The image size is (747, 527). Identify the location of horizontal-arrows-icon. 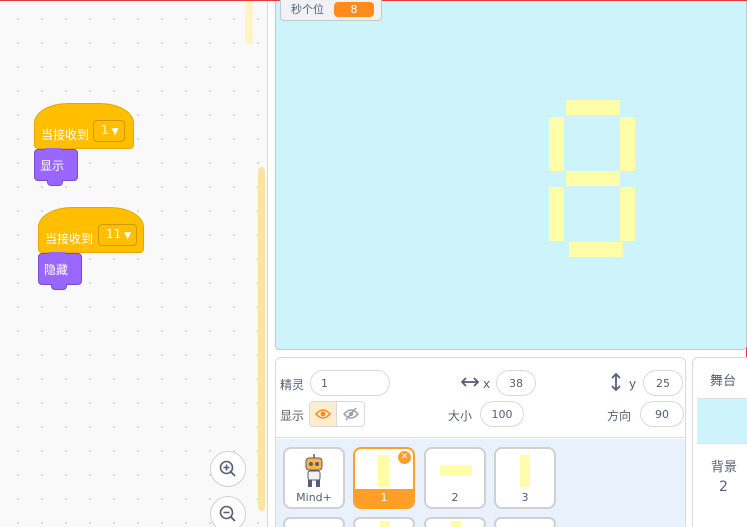
(470, 382).